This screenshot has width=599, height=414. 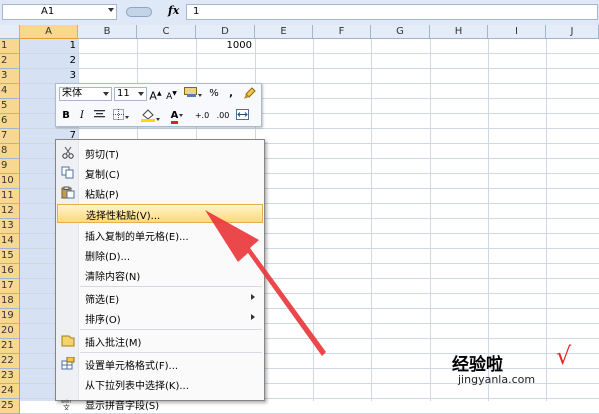 What do you see at coordinates (10, 331) in the screenshot?
I see `row-header-20: 20` at bounding box center [10, 331].